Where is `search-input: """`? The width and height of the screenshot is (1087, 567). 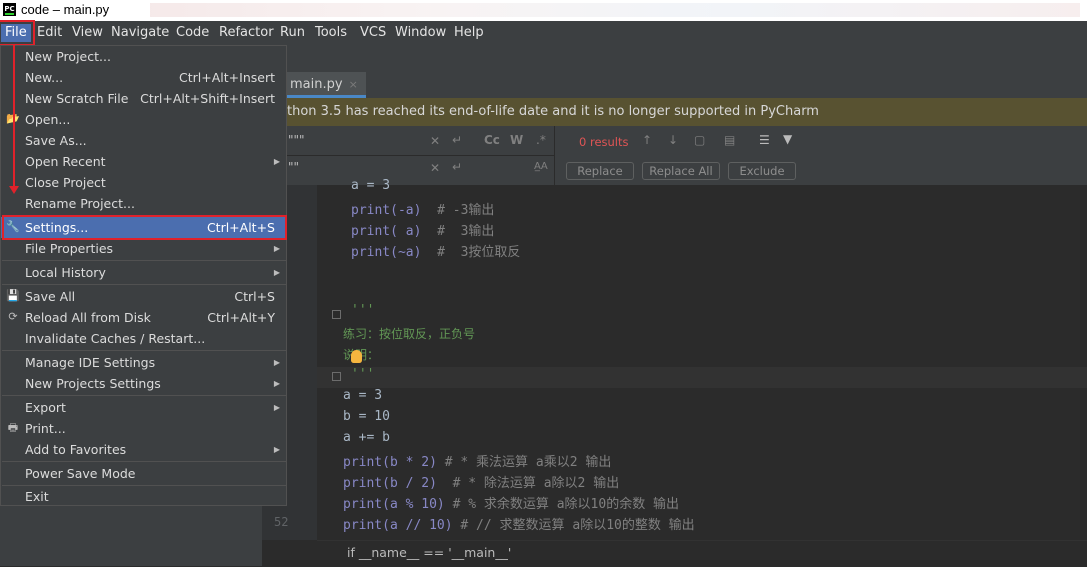
search-input: """ is located at coordinates (296, 140).